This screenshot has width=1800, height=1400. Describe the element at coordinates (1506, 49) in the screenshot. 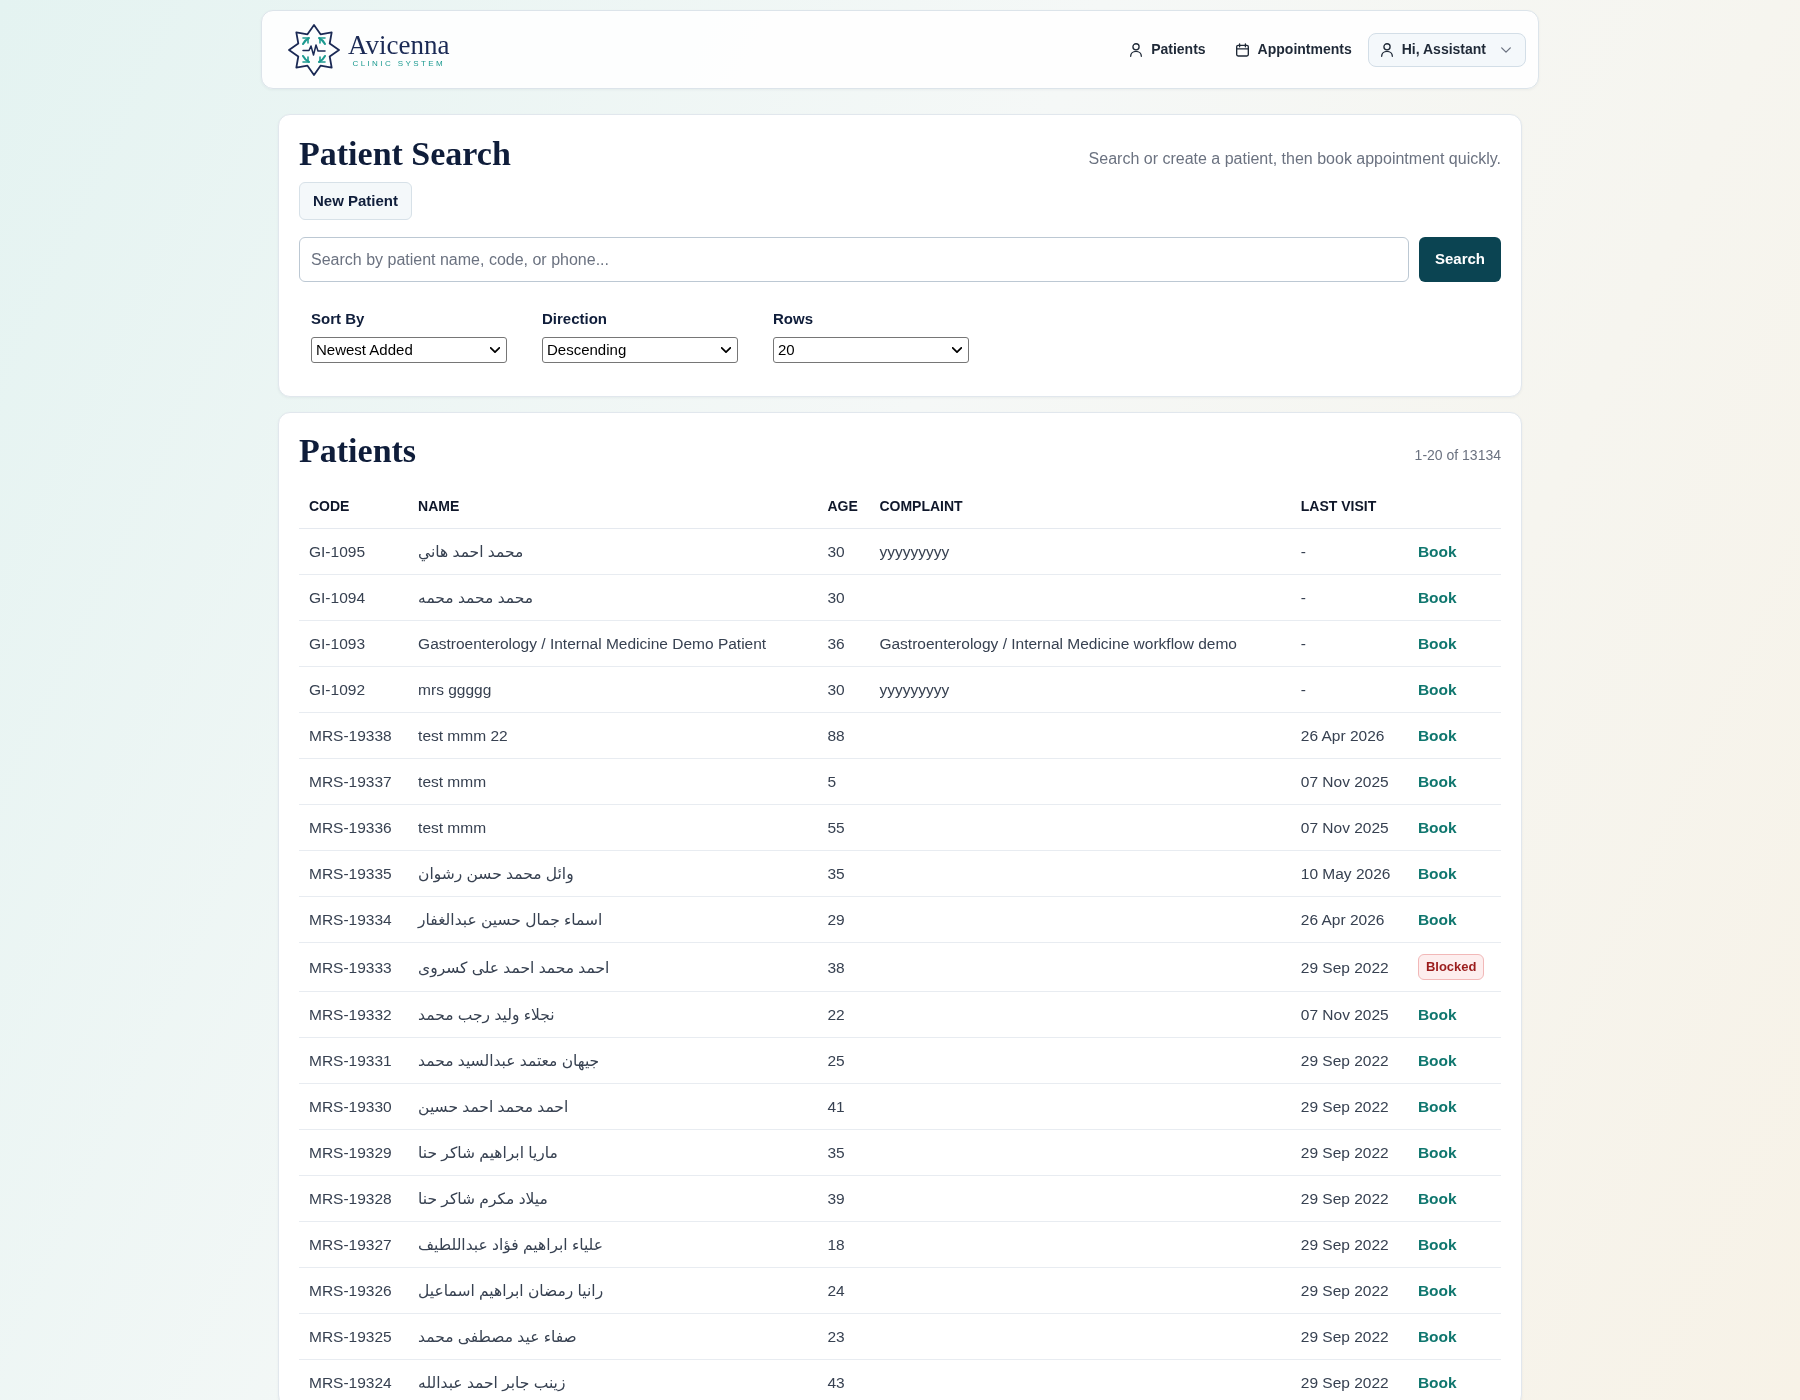

I see `chevron-down-icon` at that location.